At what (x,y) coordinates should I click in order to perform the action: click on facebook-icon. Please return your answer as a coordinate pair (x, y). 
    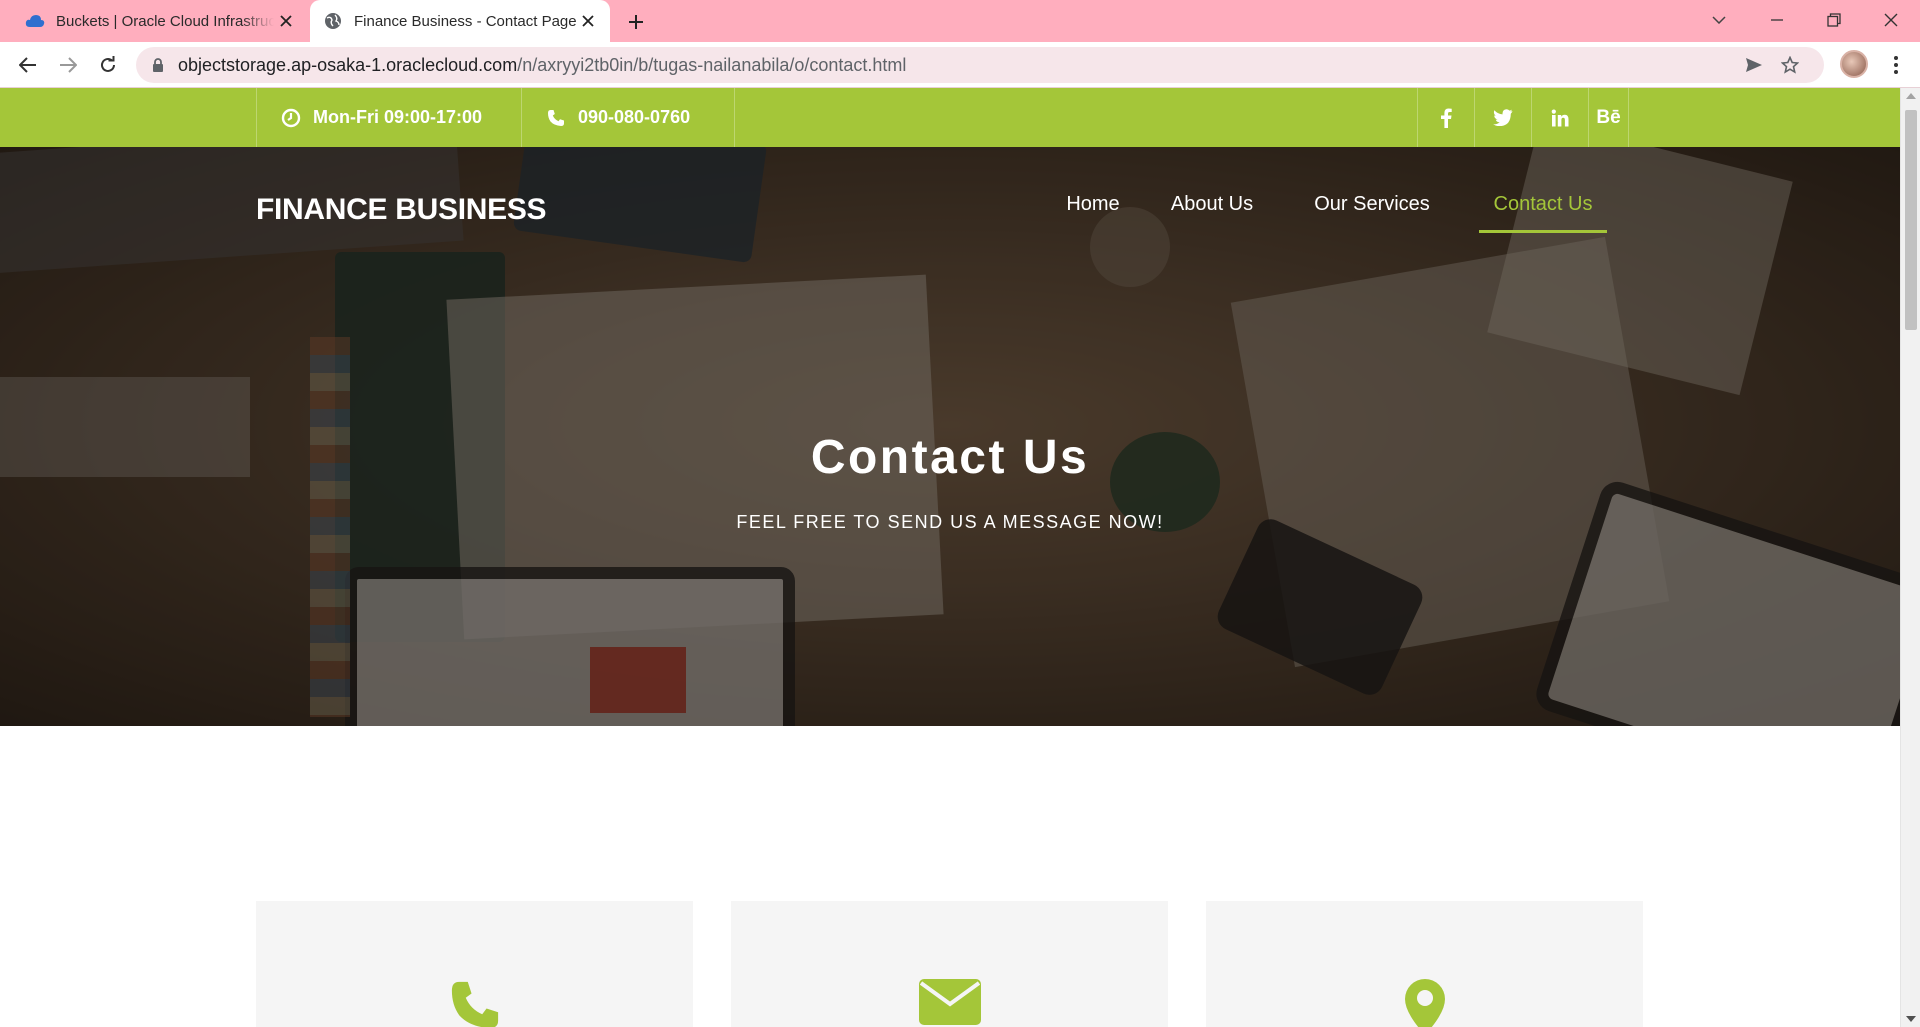
    Looking at the image, I should click on (1446, 118).